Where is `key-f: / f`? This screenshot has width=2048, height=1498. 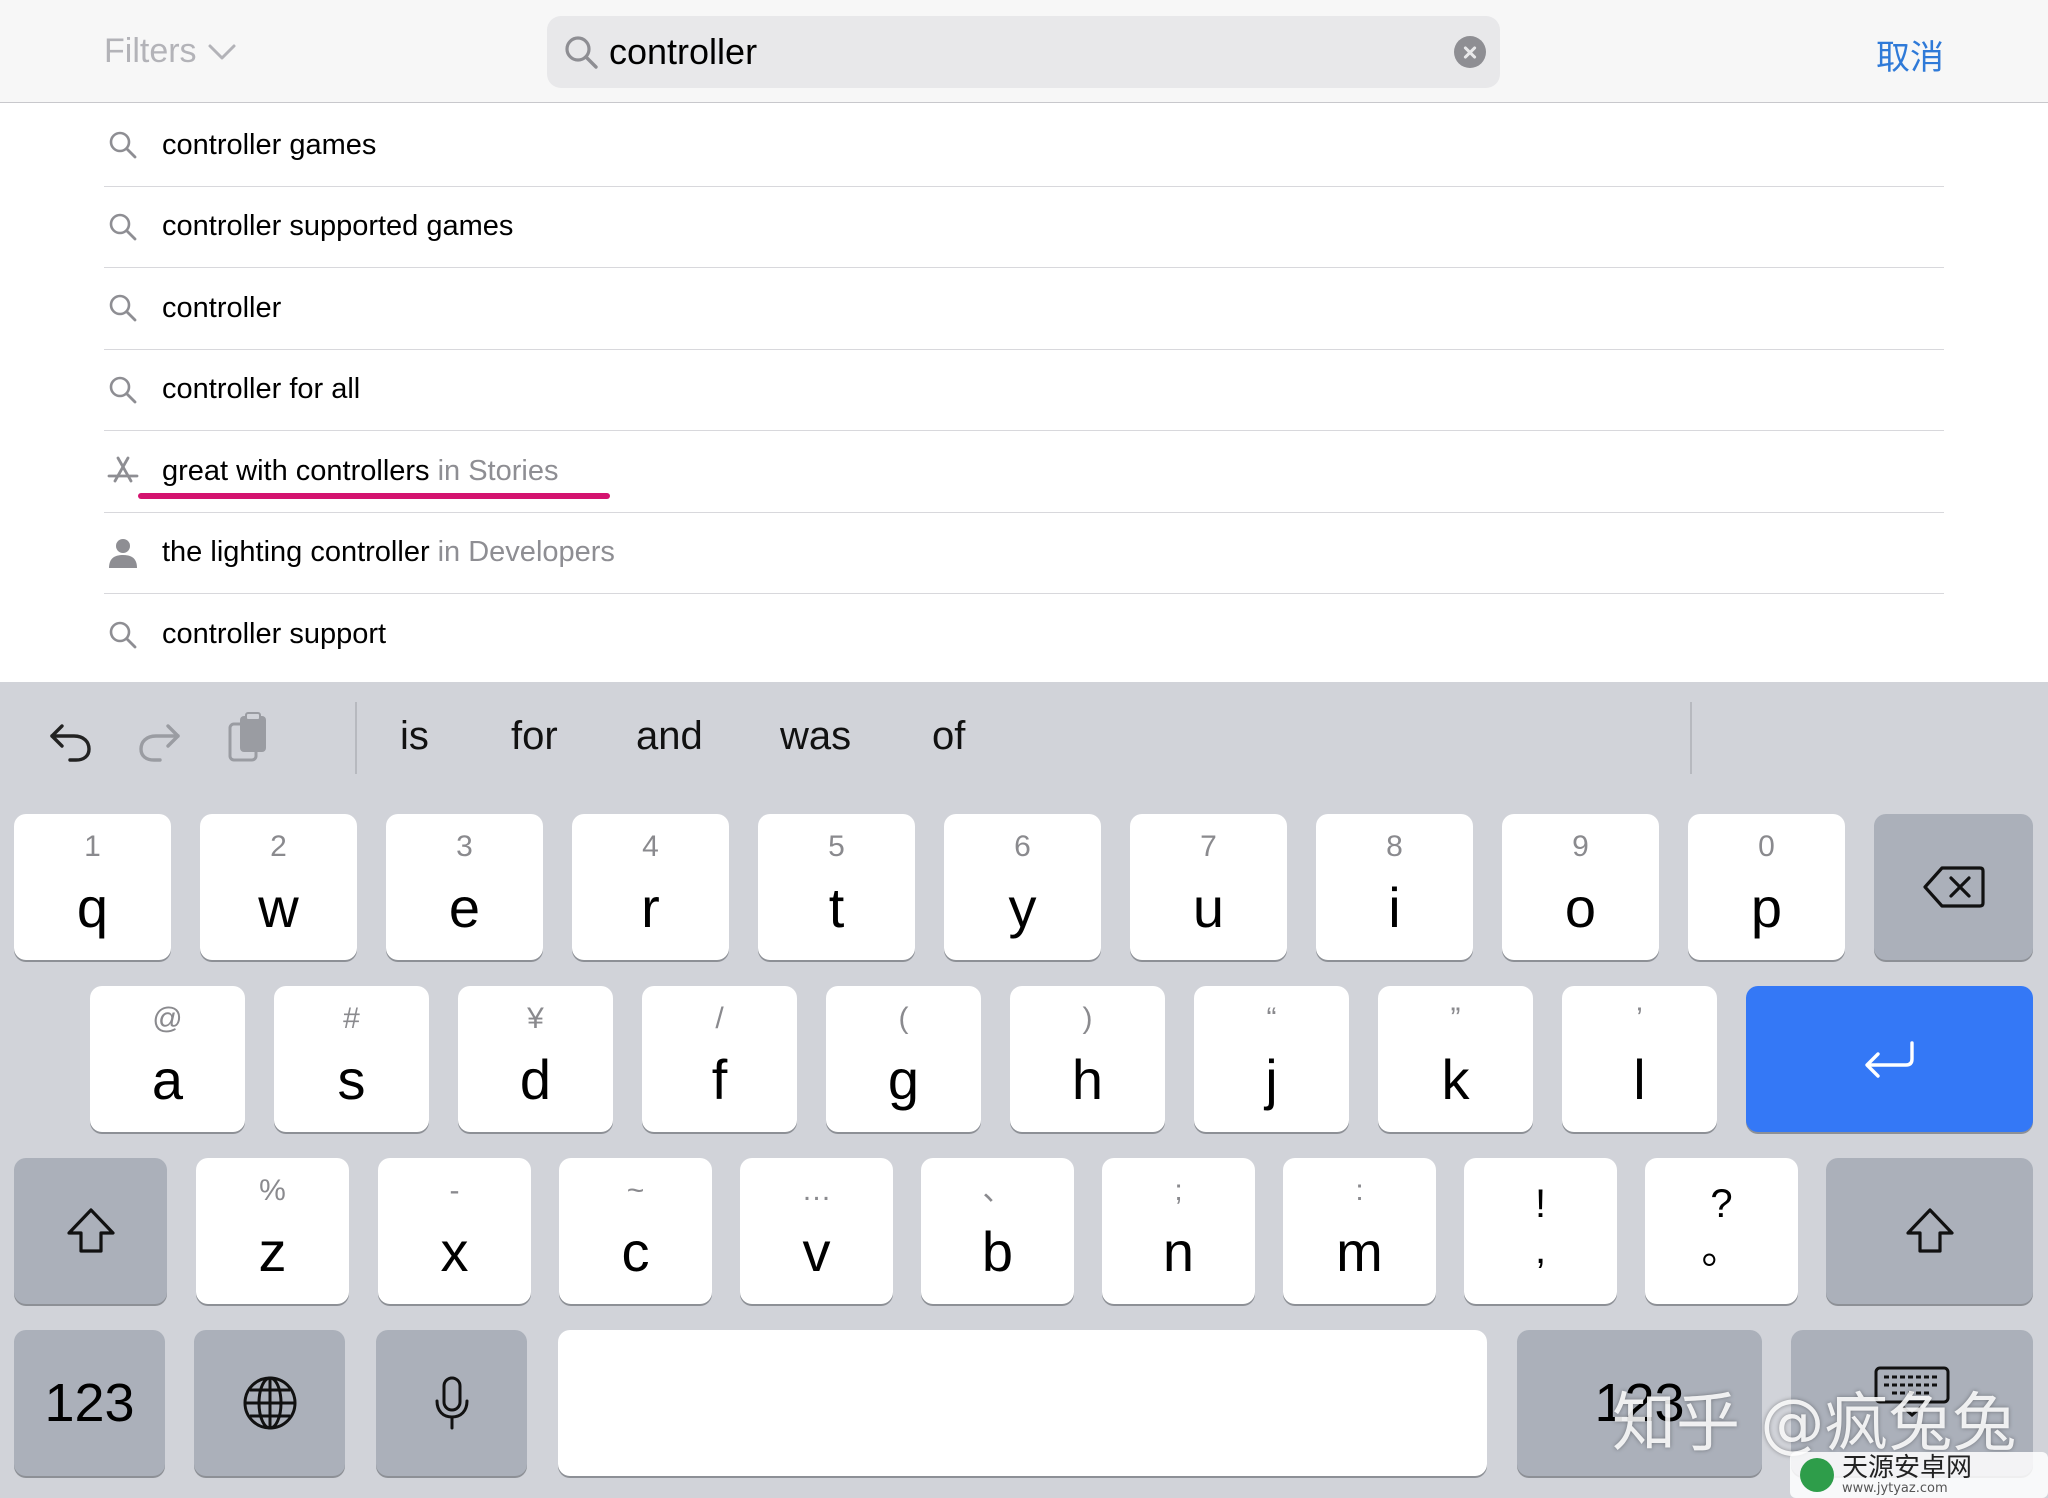 key-f: / f is located at coordinates (719, 1059).